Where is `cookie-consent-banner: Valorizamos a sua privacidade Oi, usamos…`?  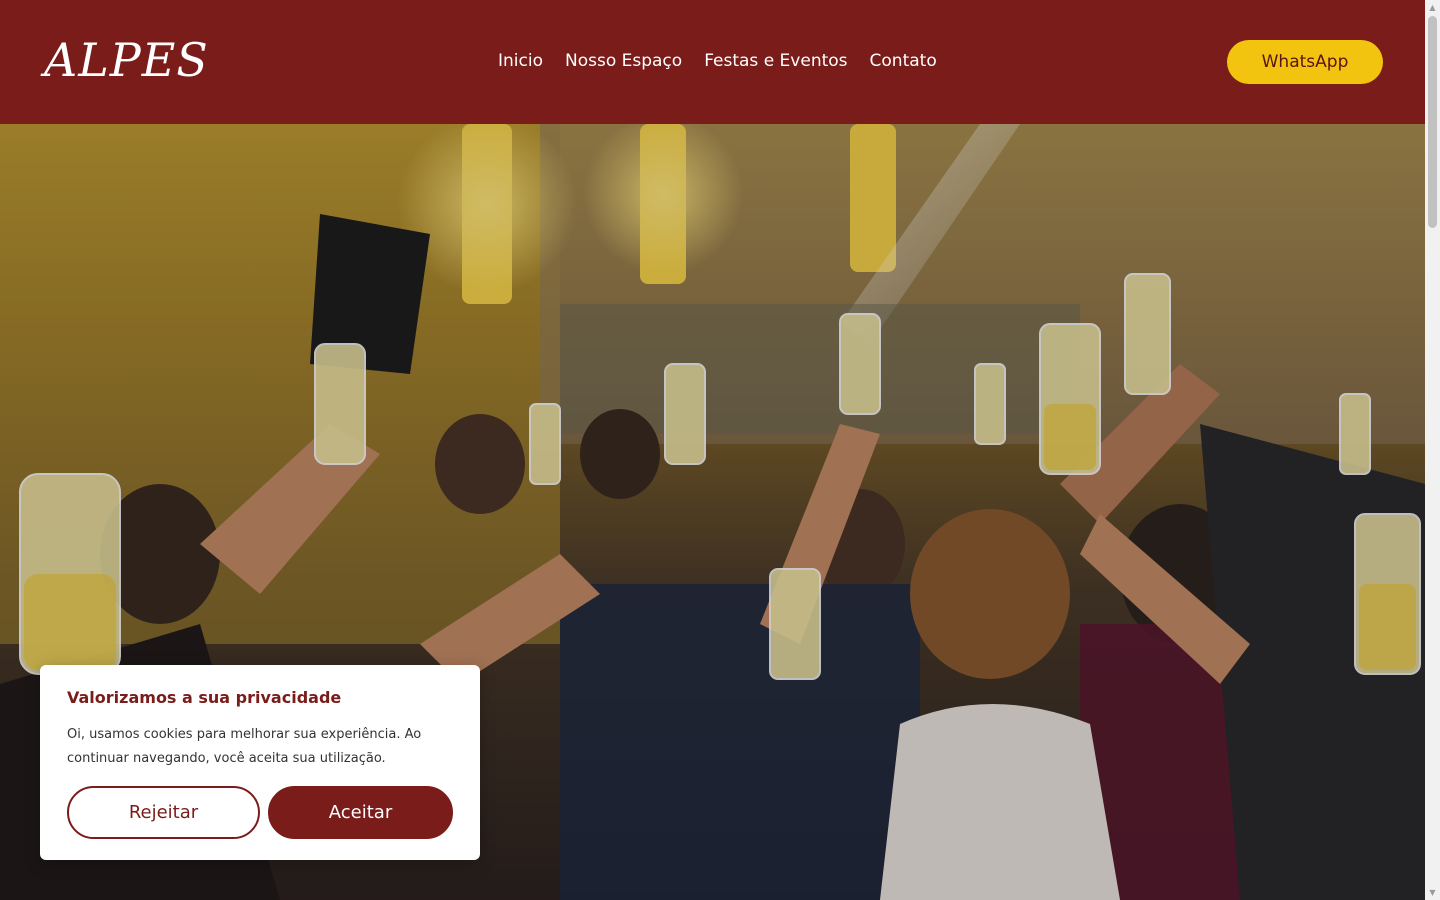
cookie-consent-banner: Valorizamos a sua privacidade Oi, usamos… is located at coordinates (260, 762).